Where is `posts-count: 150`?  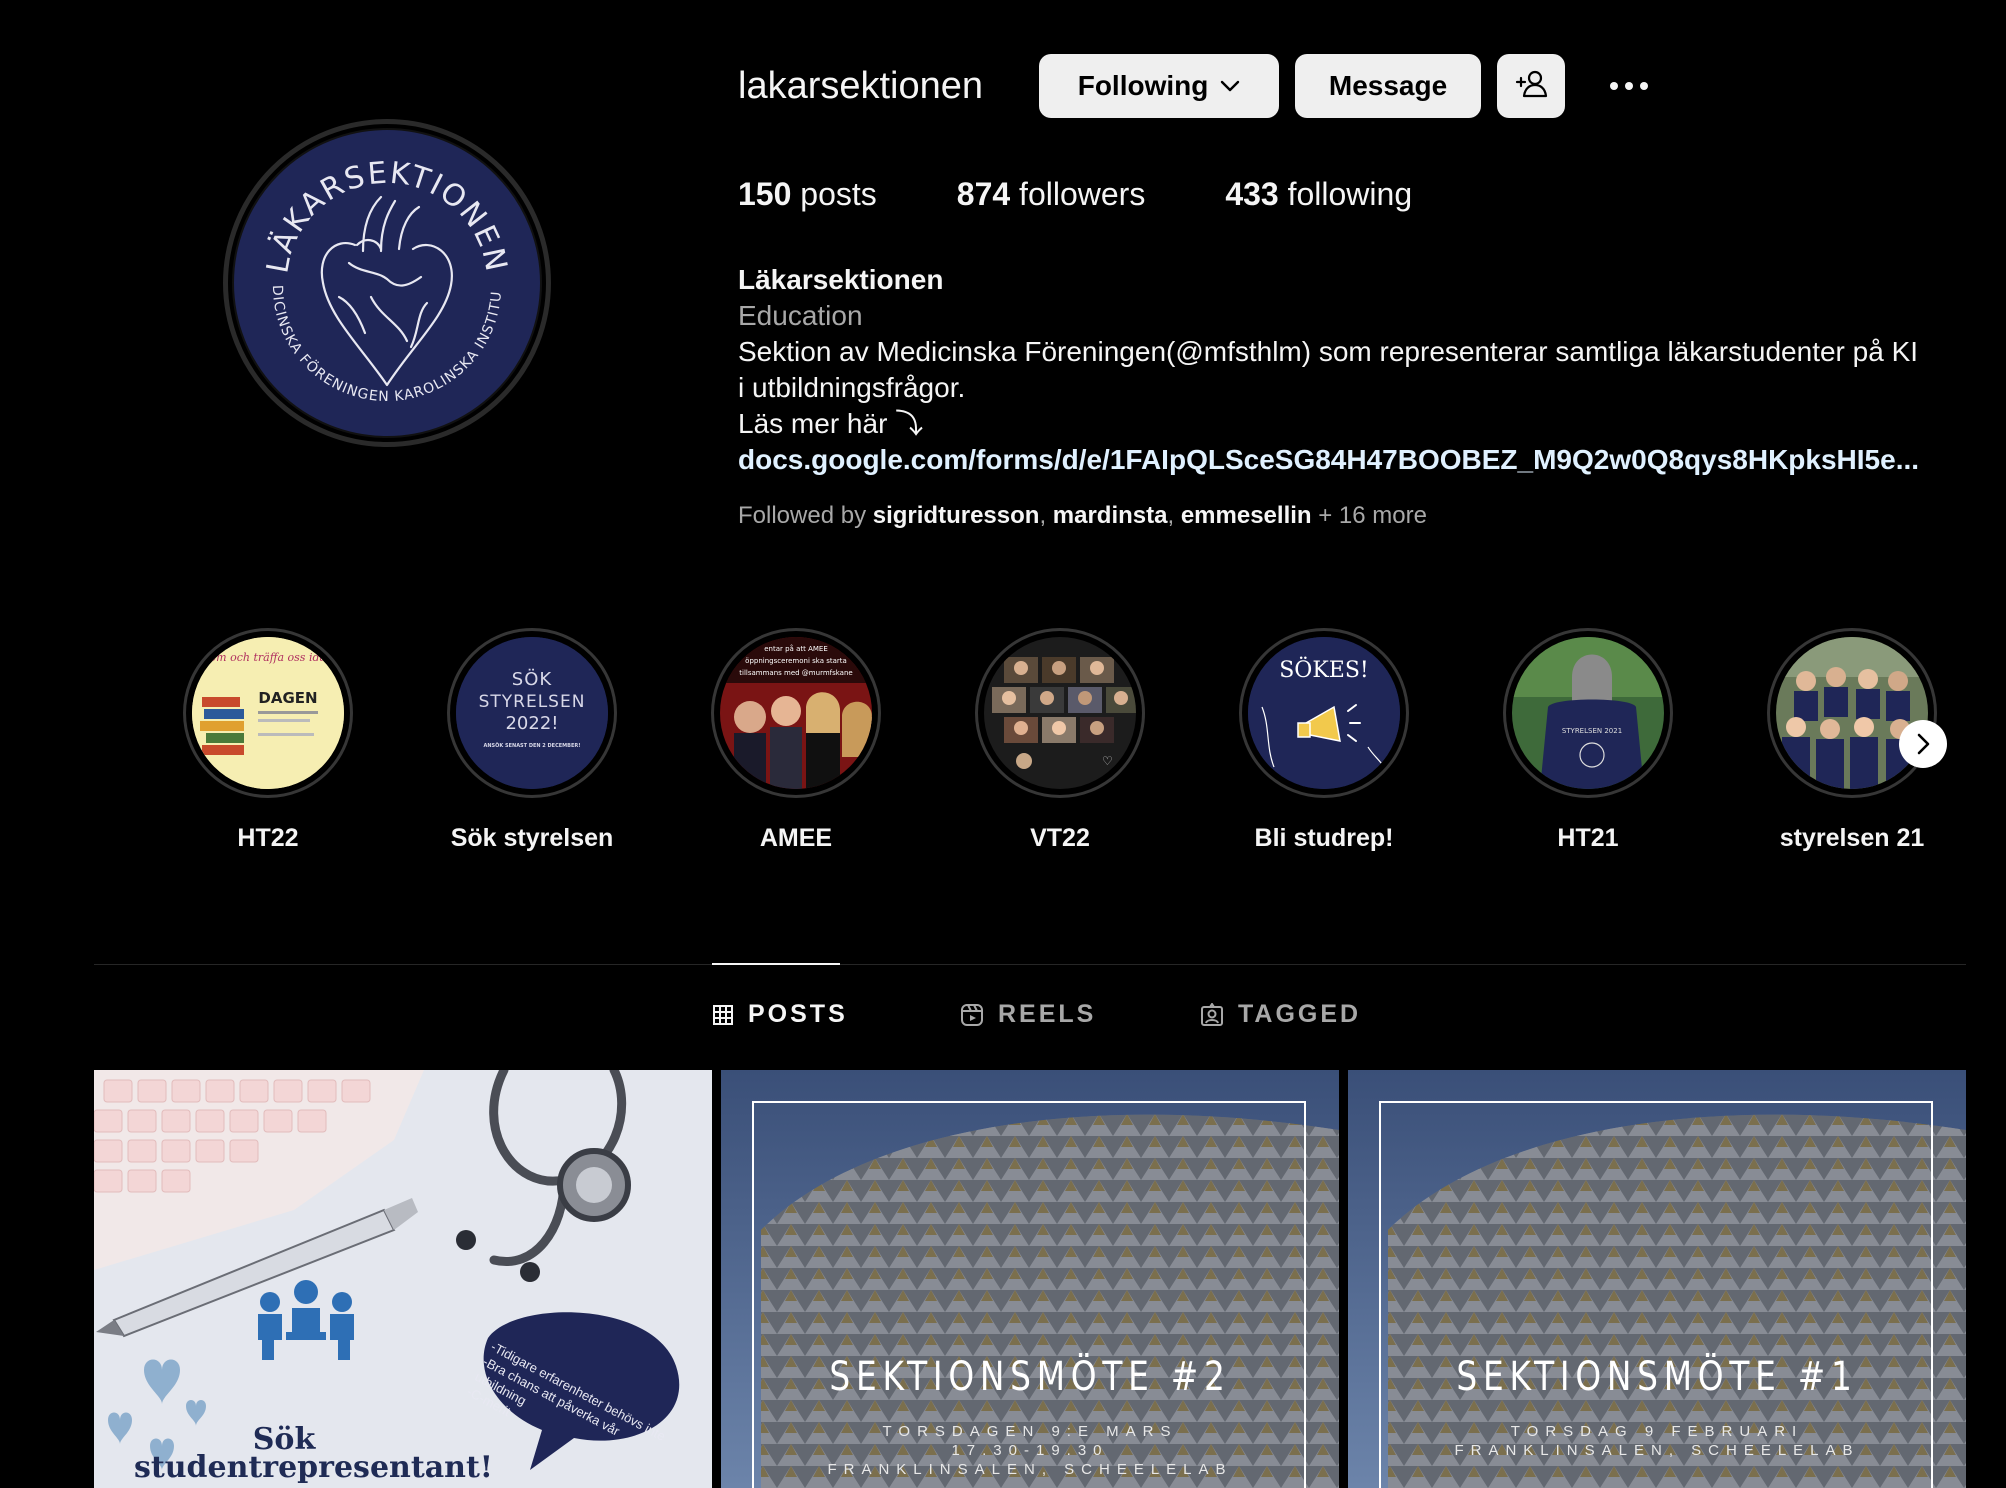 posts-count: 150 is located at coordinates (765, 194).